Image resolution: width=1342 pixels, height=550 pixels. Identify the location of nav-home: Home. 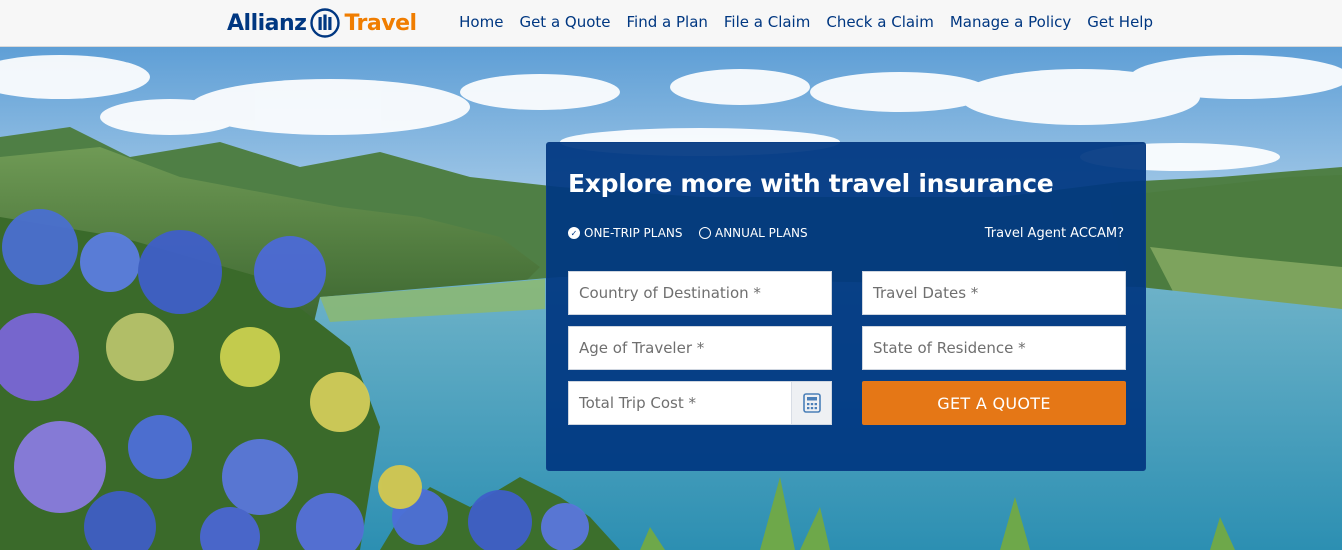
(481, 22).